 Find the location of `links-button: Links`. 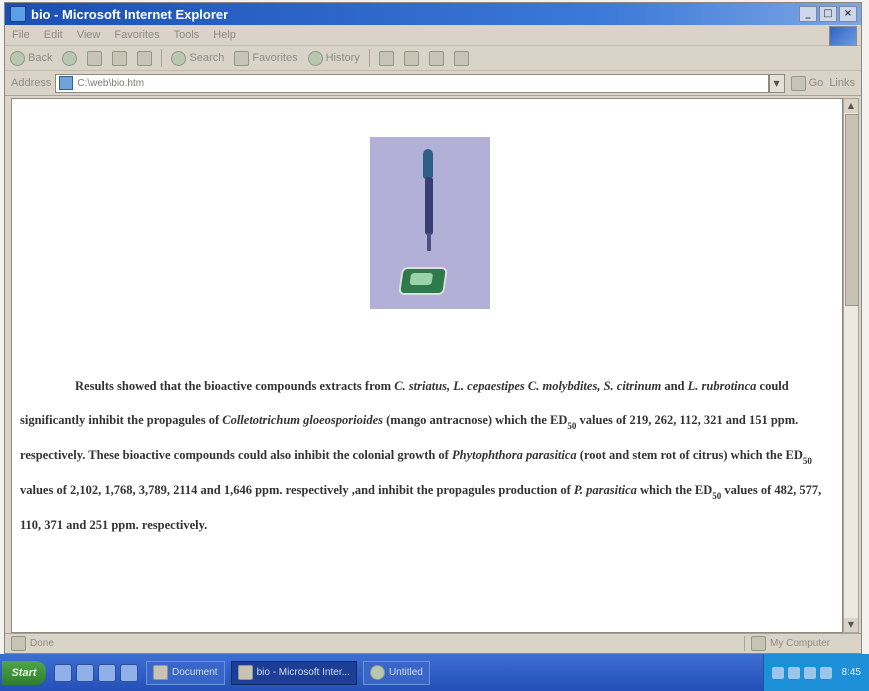

links-button: Links is located at coordinates (842, 83).